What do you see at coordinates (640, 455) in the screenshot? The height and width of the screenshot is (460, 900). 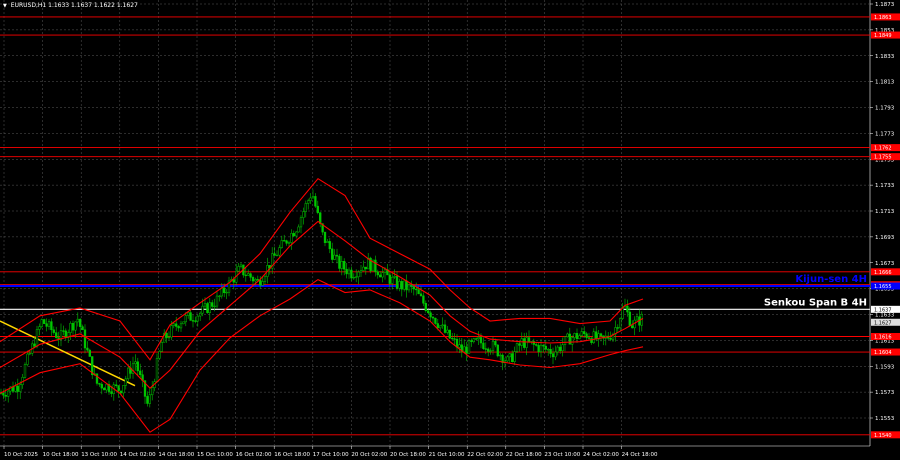 I see `x-tick-label: 24 Oct 18:00` at bounding box center [640, 455].